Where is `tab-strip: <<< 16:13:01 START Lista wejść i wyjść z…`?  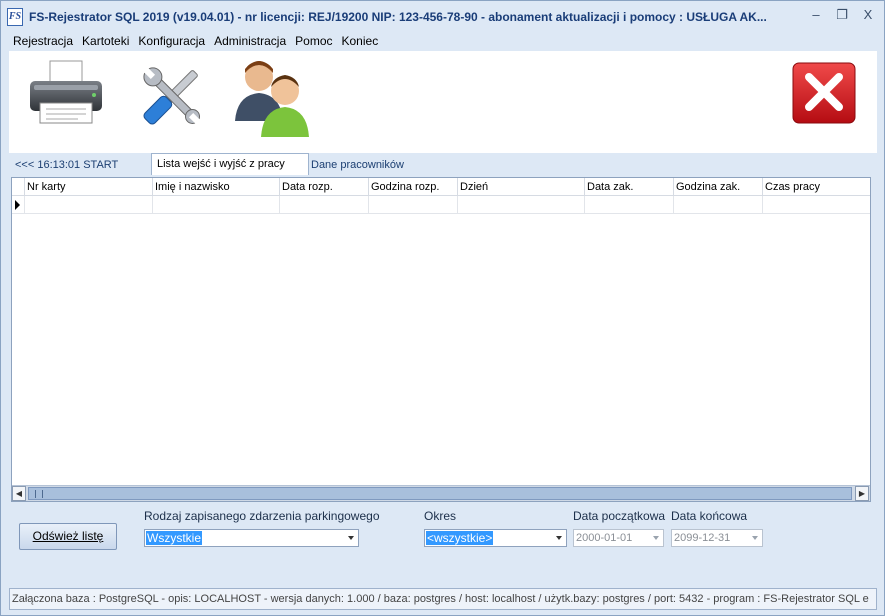
tab-strip: <<< 16:13:01 START Lista wejść i wyjść z… is located at coordinates (443, 164).